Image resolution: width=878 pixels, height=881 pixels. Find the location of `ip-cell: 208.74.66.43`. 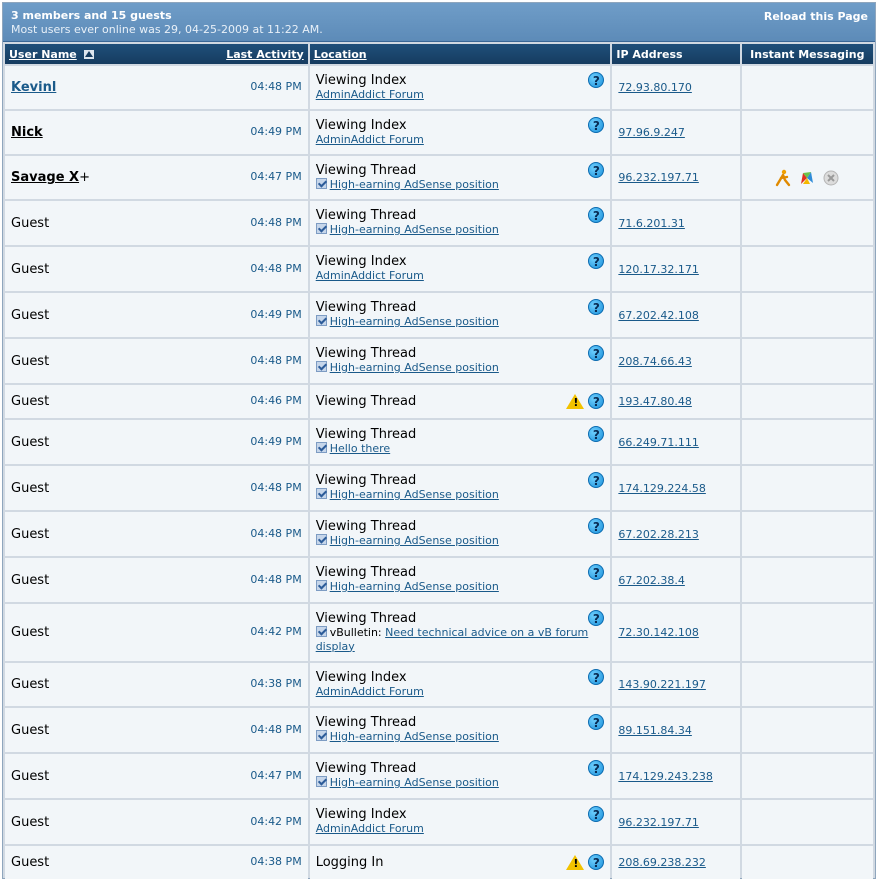

ip-cell: 208.74.66.43 is located at coordinates (676, 361).